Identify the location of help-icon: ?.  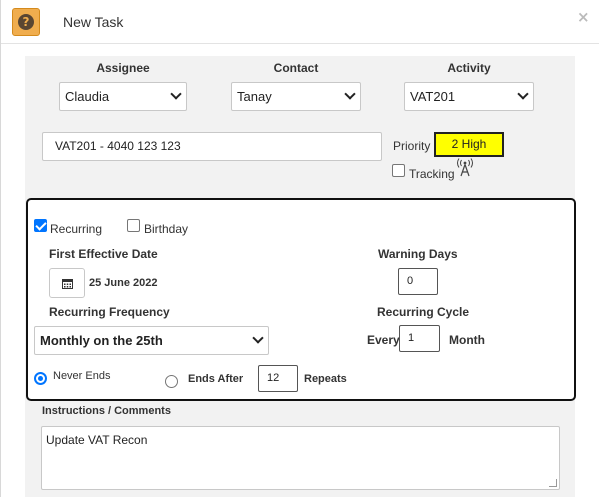
(26, 22).